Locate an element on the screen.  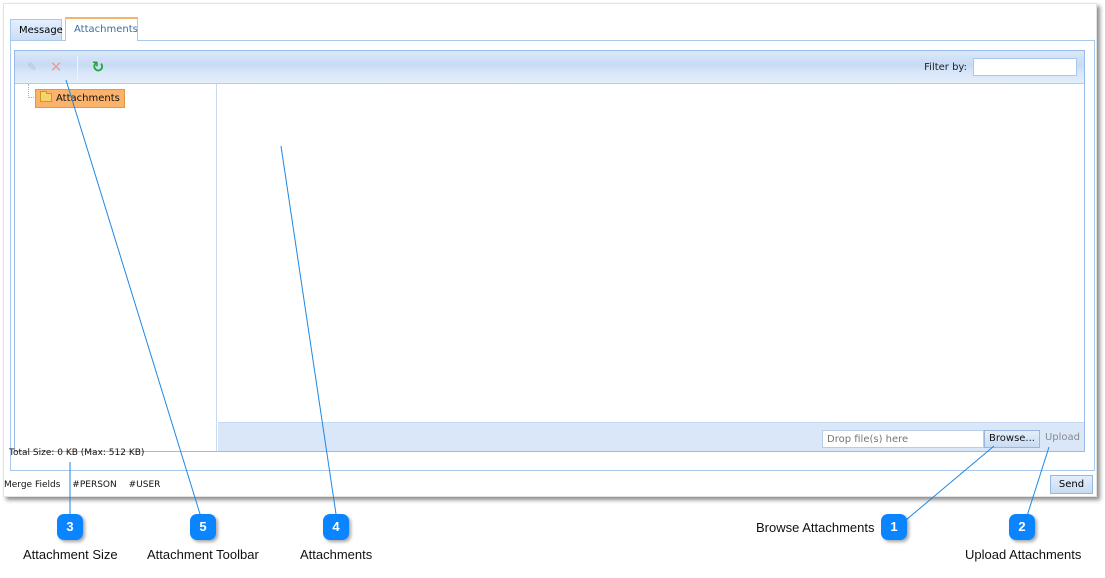
callout-badge-5: 5 is located at coordinates (203, 527).